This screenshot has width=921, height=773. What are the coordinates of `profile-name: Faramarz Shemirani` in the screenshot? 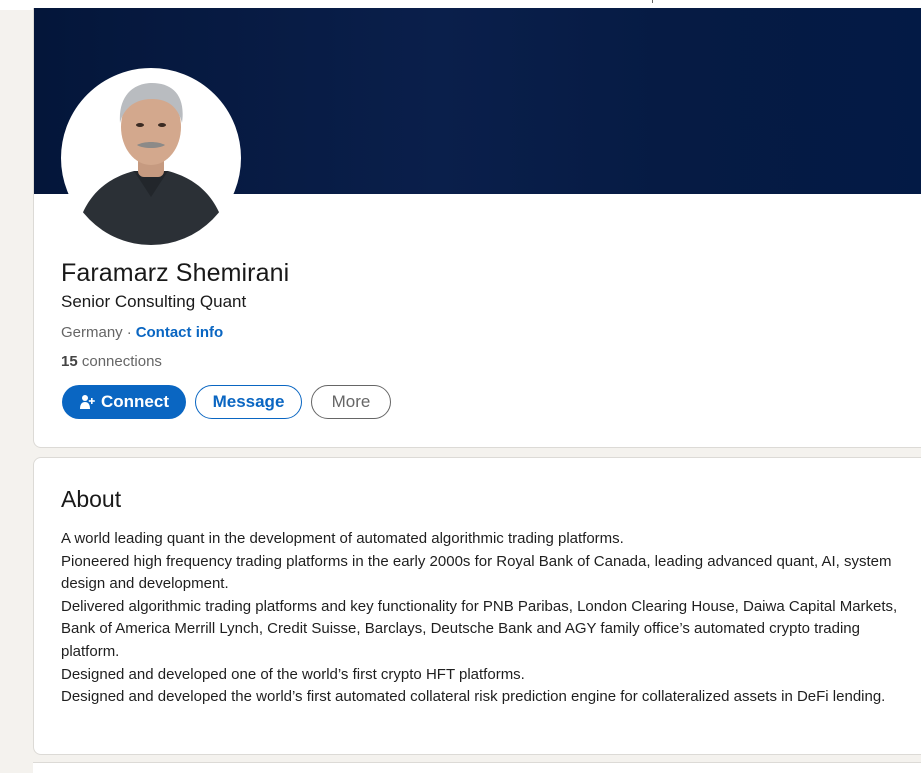 It's located at (175, 273).